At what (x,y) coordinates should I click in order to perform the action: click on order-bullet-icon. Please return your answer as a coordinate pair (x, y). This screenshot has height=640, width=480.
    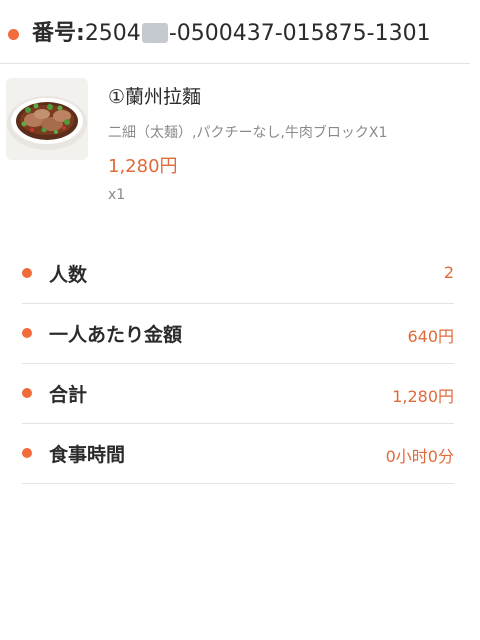
    Looking at the image, I should click on (13, 34).